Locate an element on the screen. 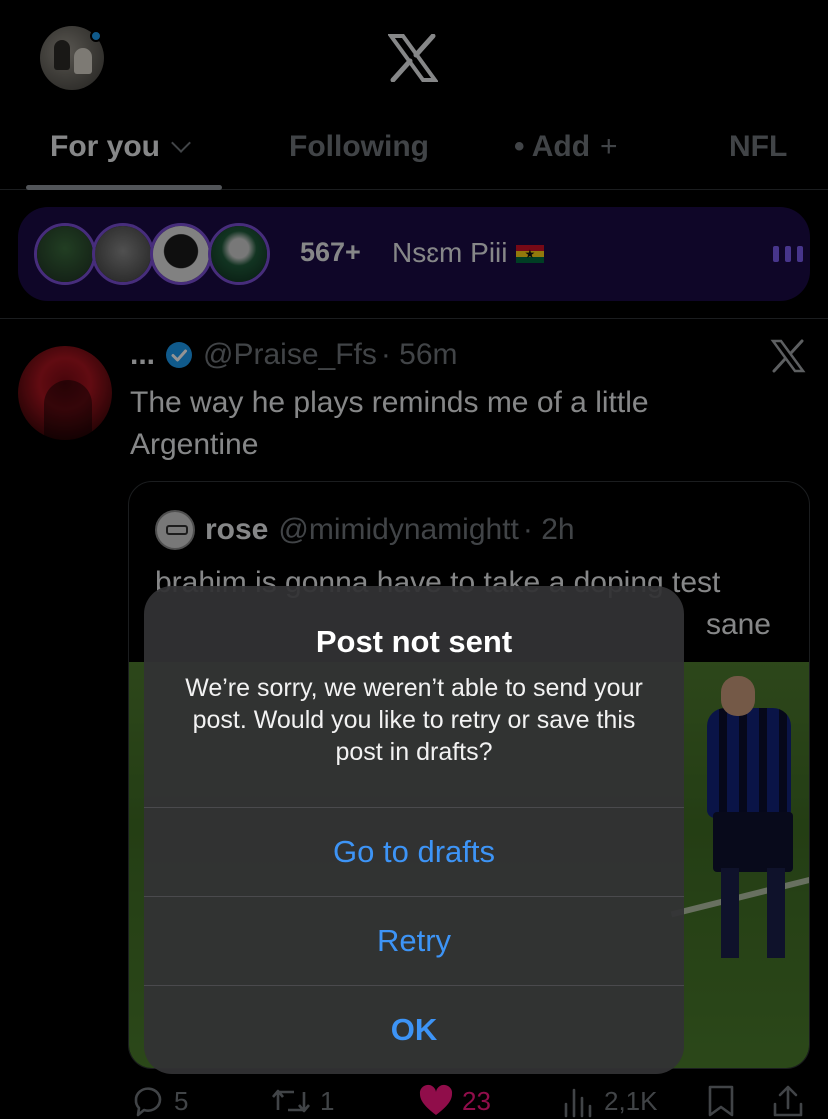 This screenshot has height=1119, width=828. retry-button: Retry is located at coordinates (414, 940).